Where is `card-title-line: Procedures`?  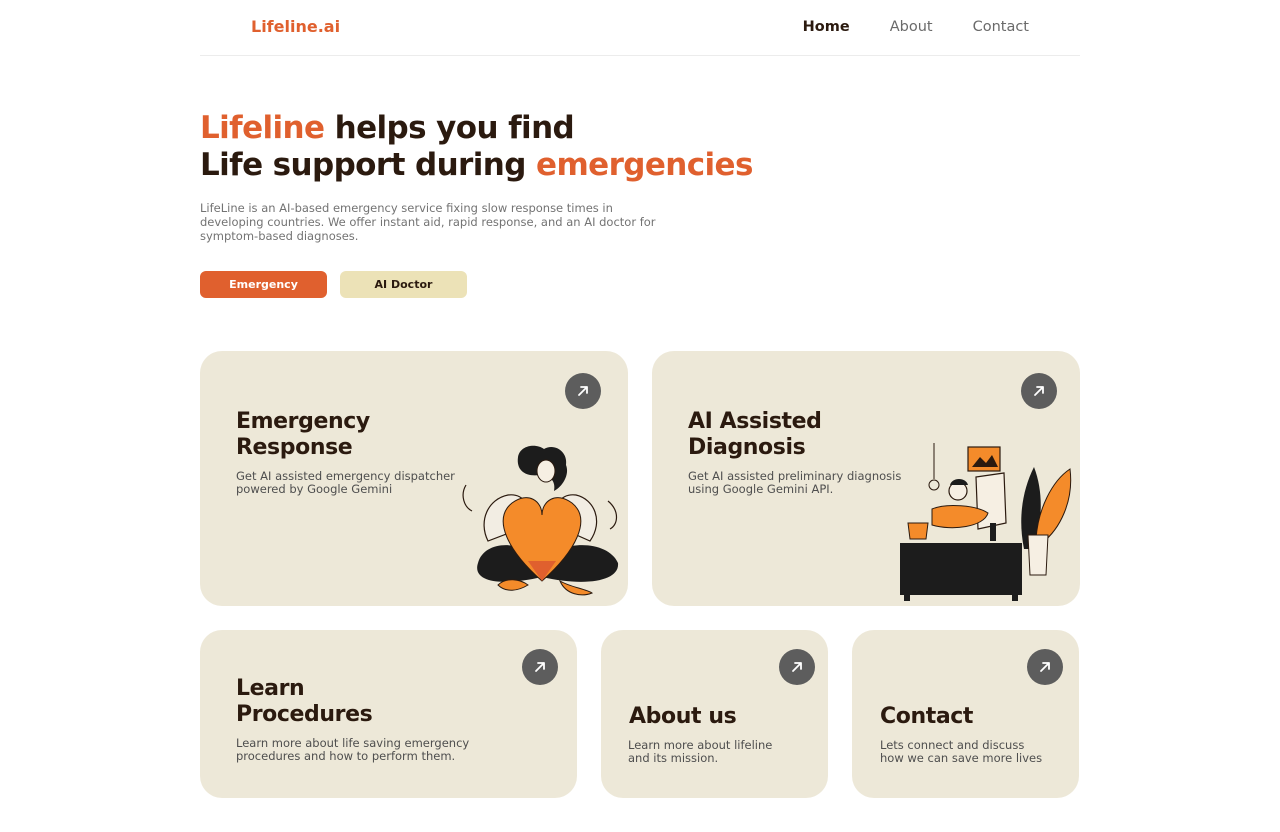
card-title-line: Procedures is located at coordinates (304, 714).